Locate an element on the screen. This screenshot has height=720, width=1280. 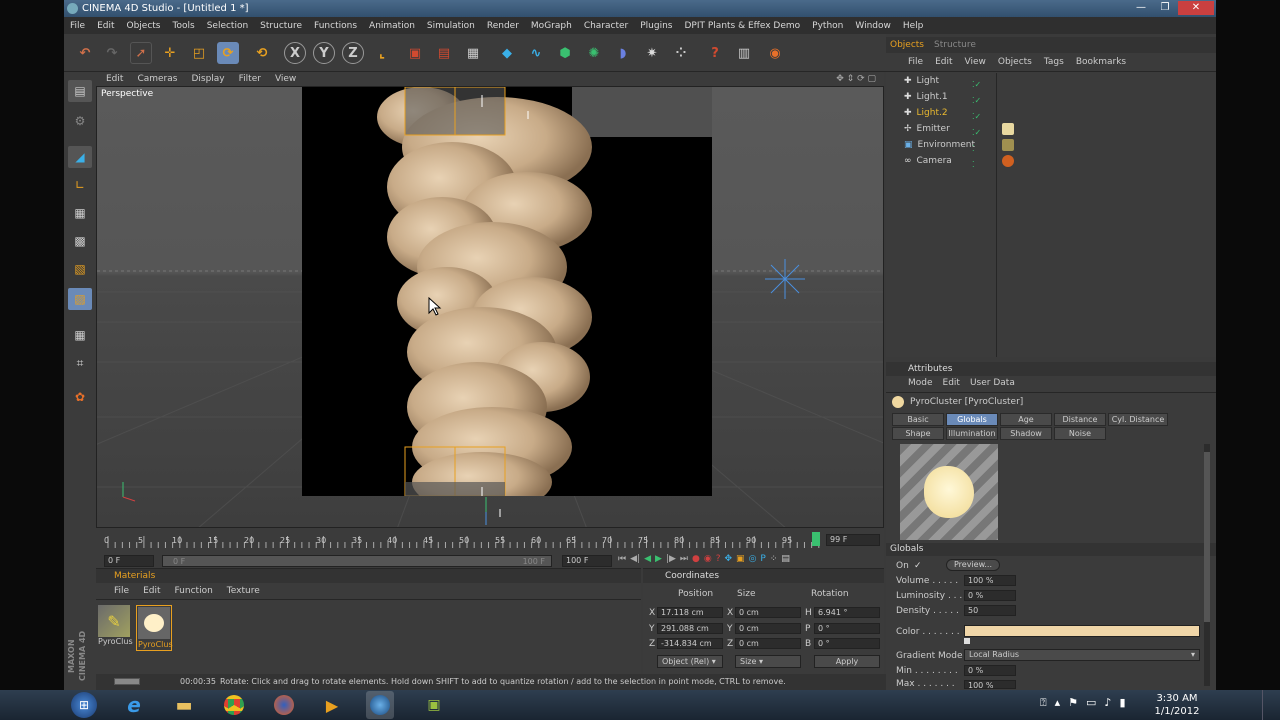
tab-structure: Structure is located at coordinates (955, 45).